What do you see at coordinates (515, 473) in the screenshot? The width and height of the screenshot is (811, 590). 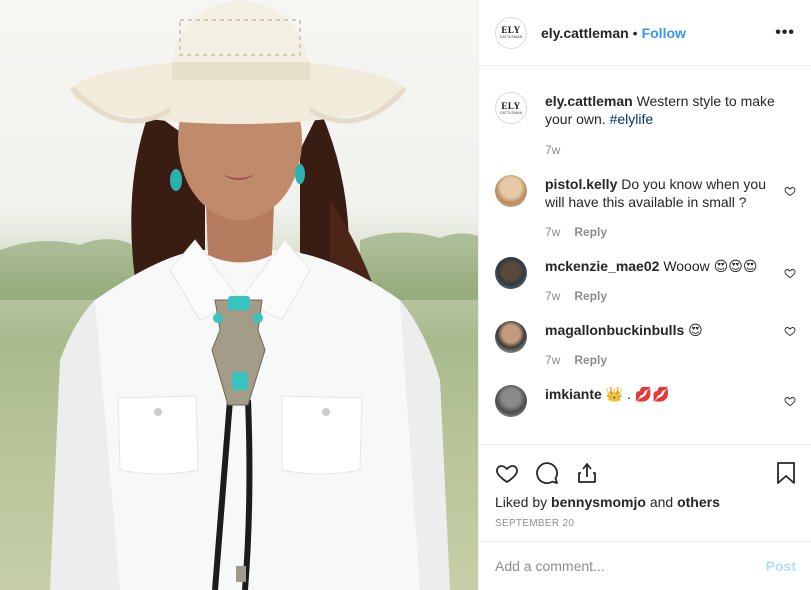 I see `heart-icon` at bounding box center [515, 473].